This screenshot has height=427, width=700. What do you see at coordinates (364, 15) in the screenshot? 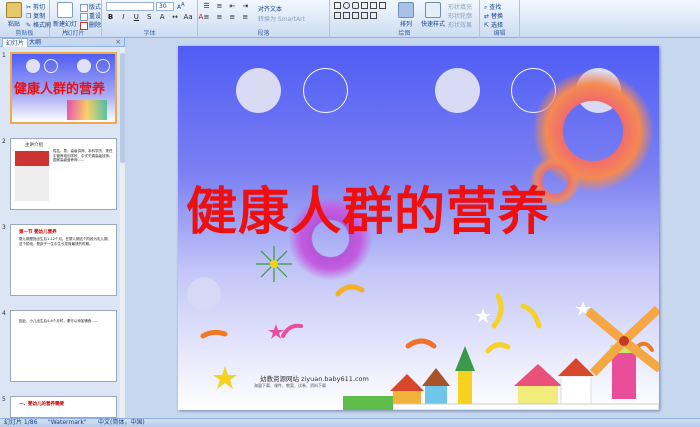
I see `bracket-icon` at bounding box center [364, 15].